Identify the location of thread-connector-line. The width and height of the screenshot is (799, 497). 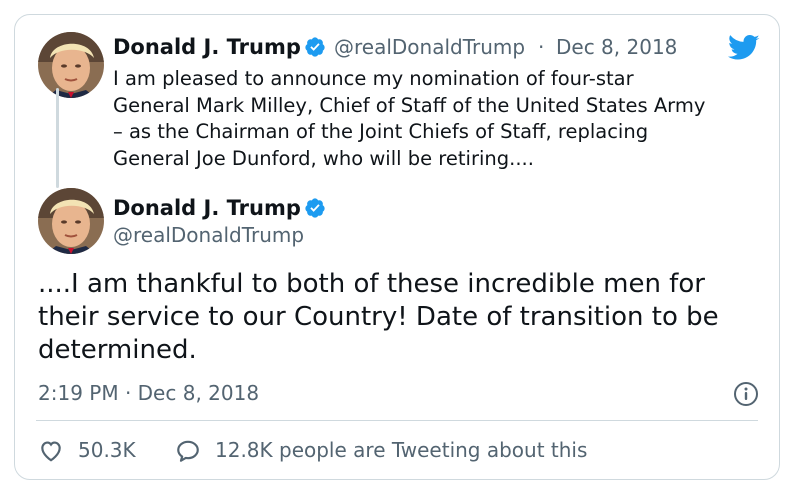
(57, 138).